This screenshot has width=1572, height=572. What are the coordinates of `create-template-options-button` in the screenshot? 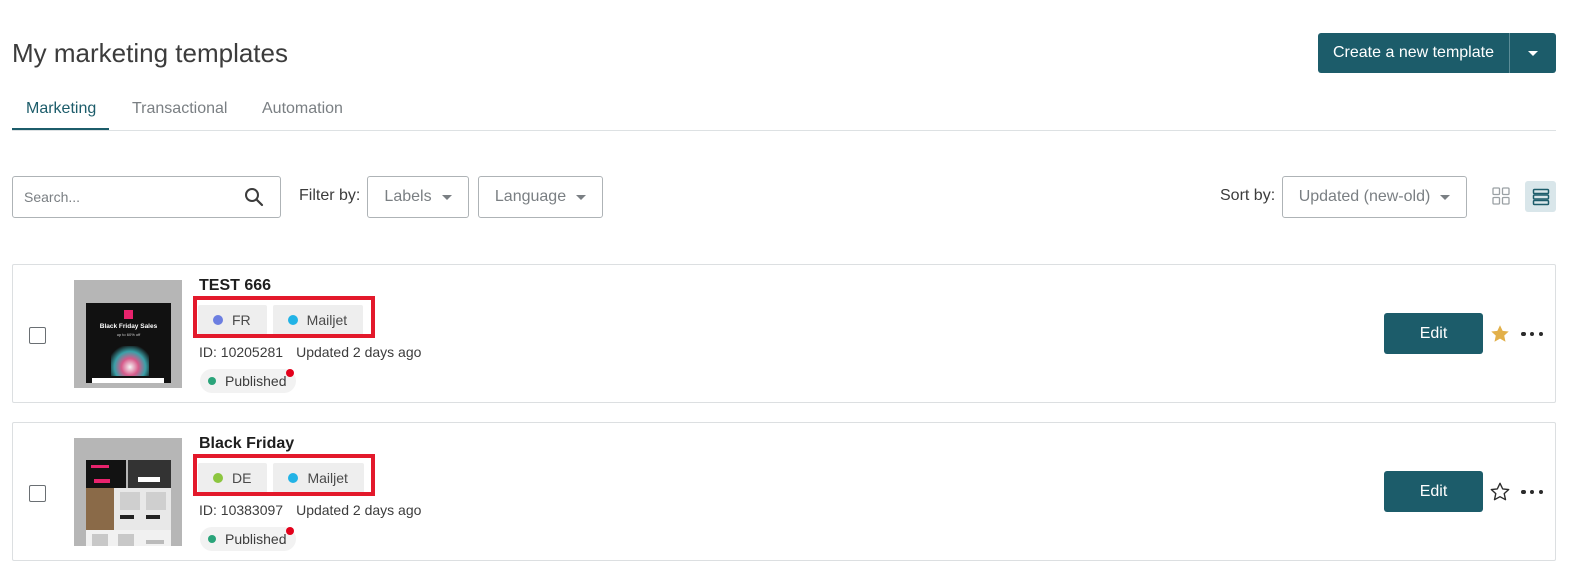 It's located at (1533, 53).